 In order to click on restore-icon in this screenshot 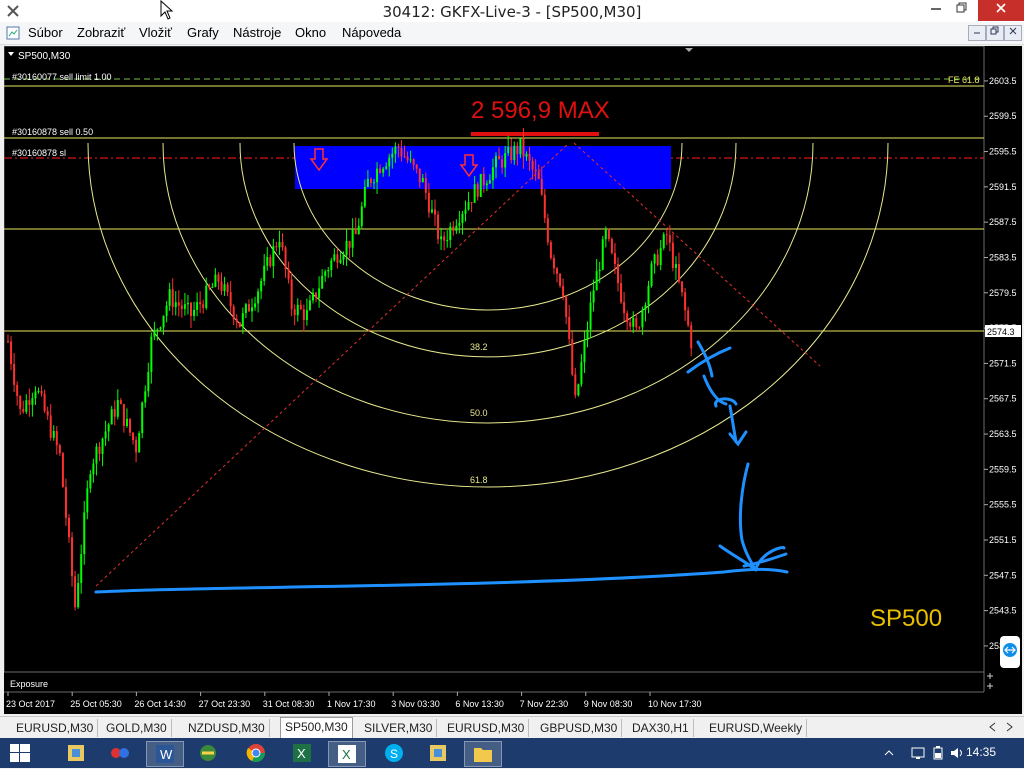, I will do `click(994, 30)`.